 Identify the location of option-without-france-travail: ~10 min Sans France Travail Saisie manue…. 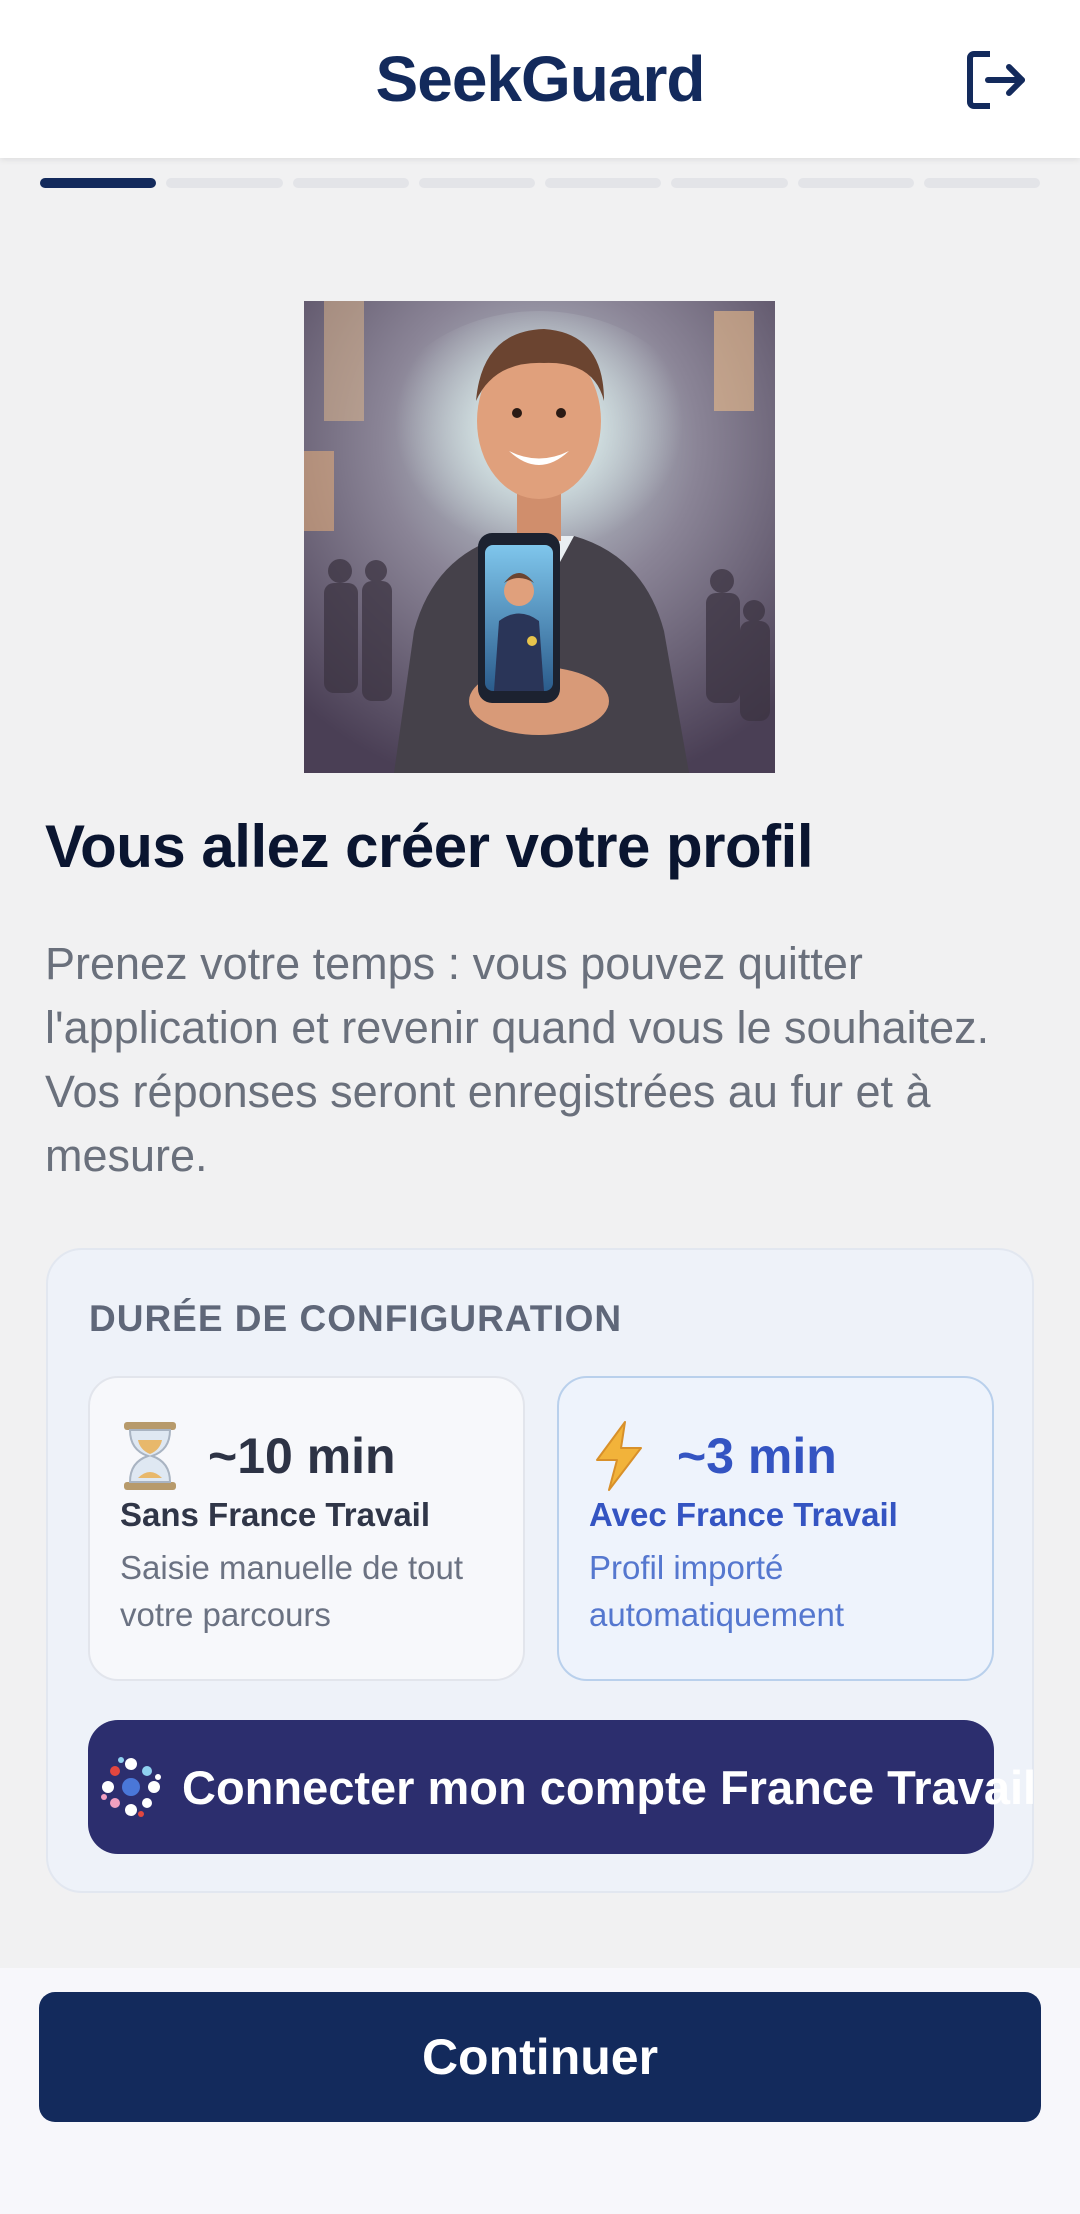
(306, 1528).